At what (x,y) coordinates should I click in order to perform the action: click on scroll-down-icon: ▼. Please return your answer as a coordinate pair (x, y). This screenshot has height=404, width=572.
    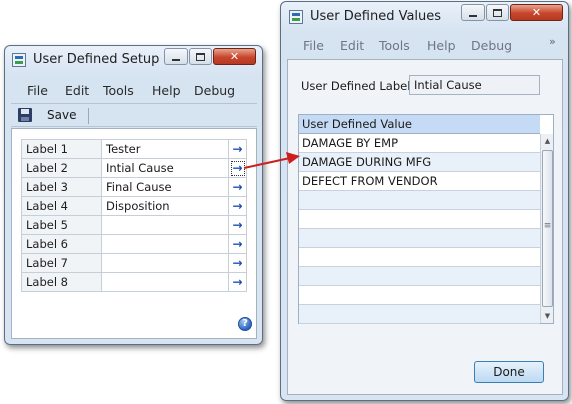
    Looking at the image, I should click on (547, 316).